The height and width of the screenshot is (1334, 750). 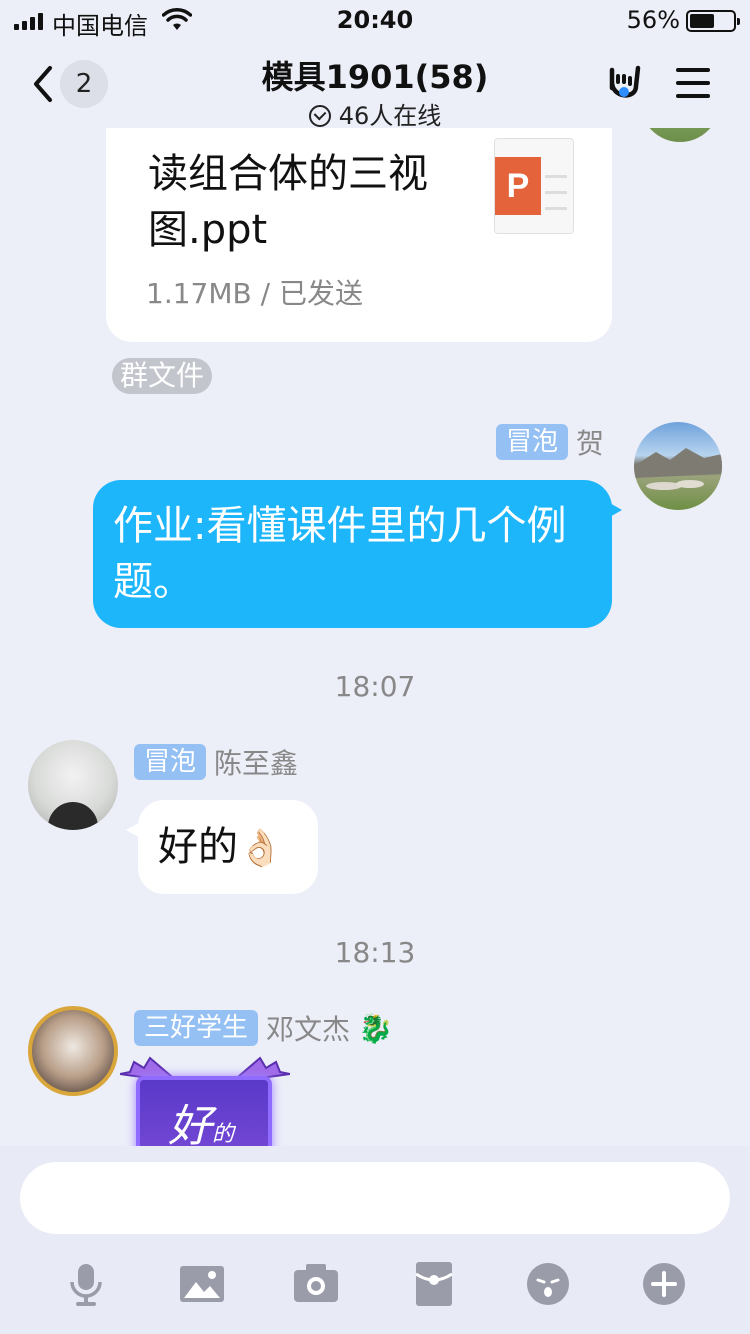 I want to click on timestamp: 18:07, so click(x=375, y=686).